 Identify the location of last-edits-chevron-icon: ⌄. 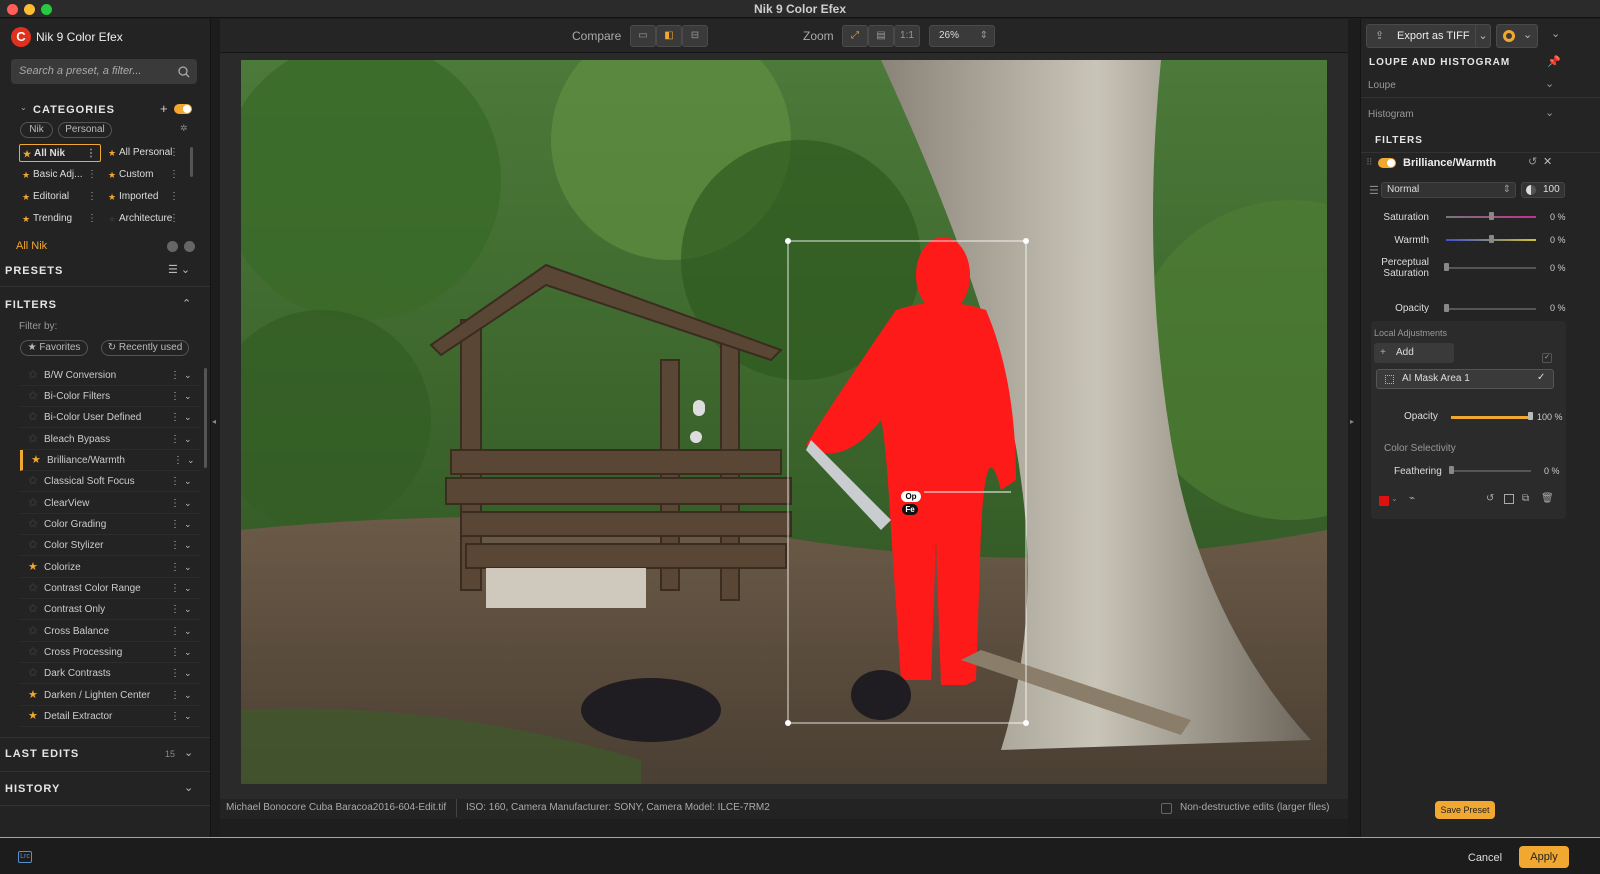
(188, 752).